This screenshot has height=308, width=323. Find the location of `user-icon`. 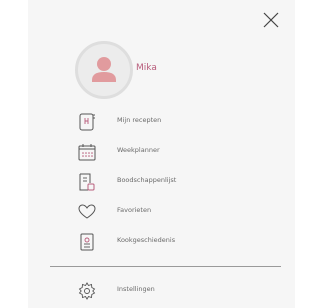

user-icon is located at coordinates (104, 69).